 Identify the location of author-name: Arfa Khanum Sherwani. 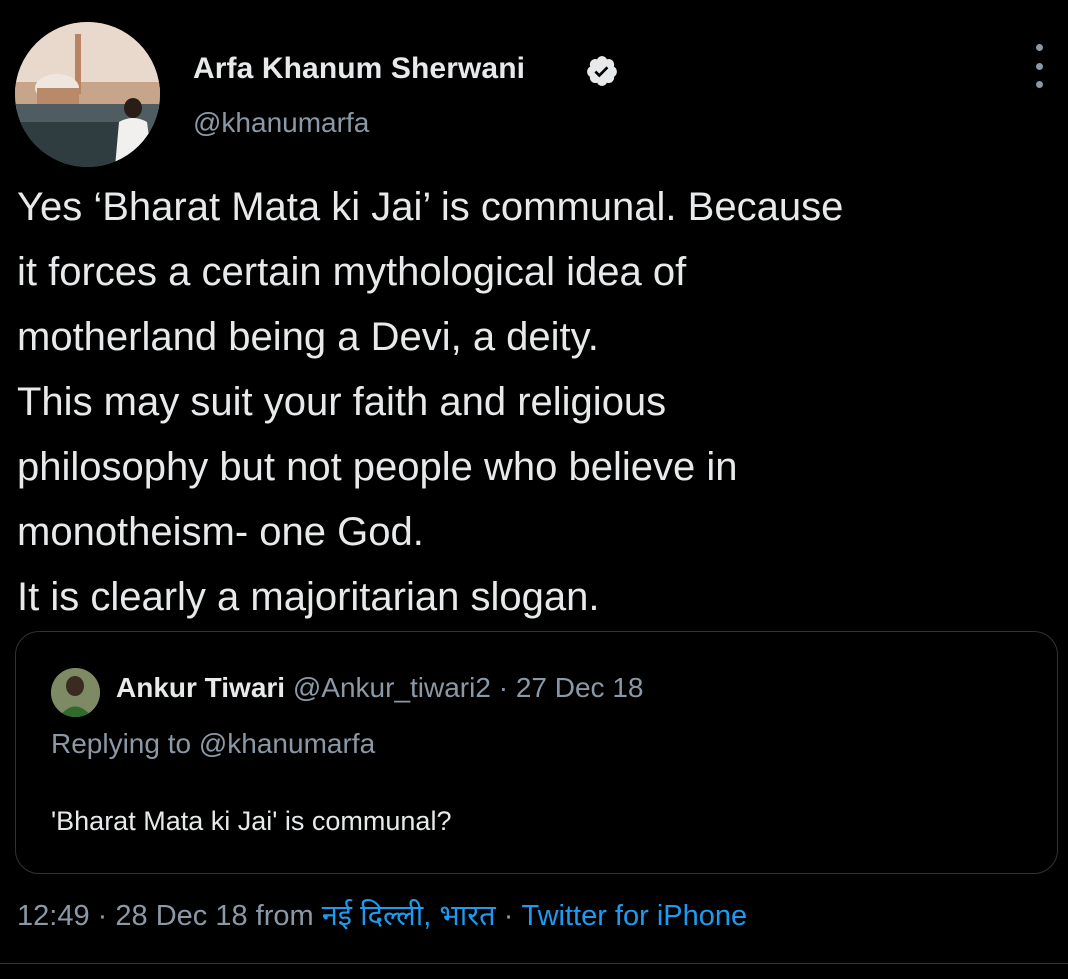
(359, 69).